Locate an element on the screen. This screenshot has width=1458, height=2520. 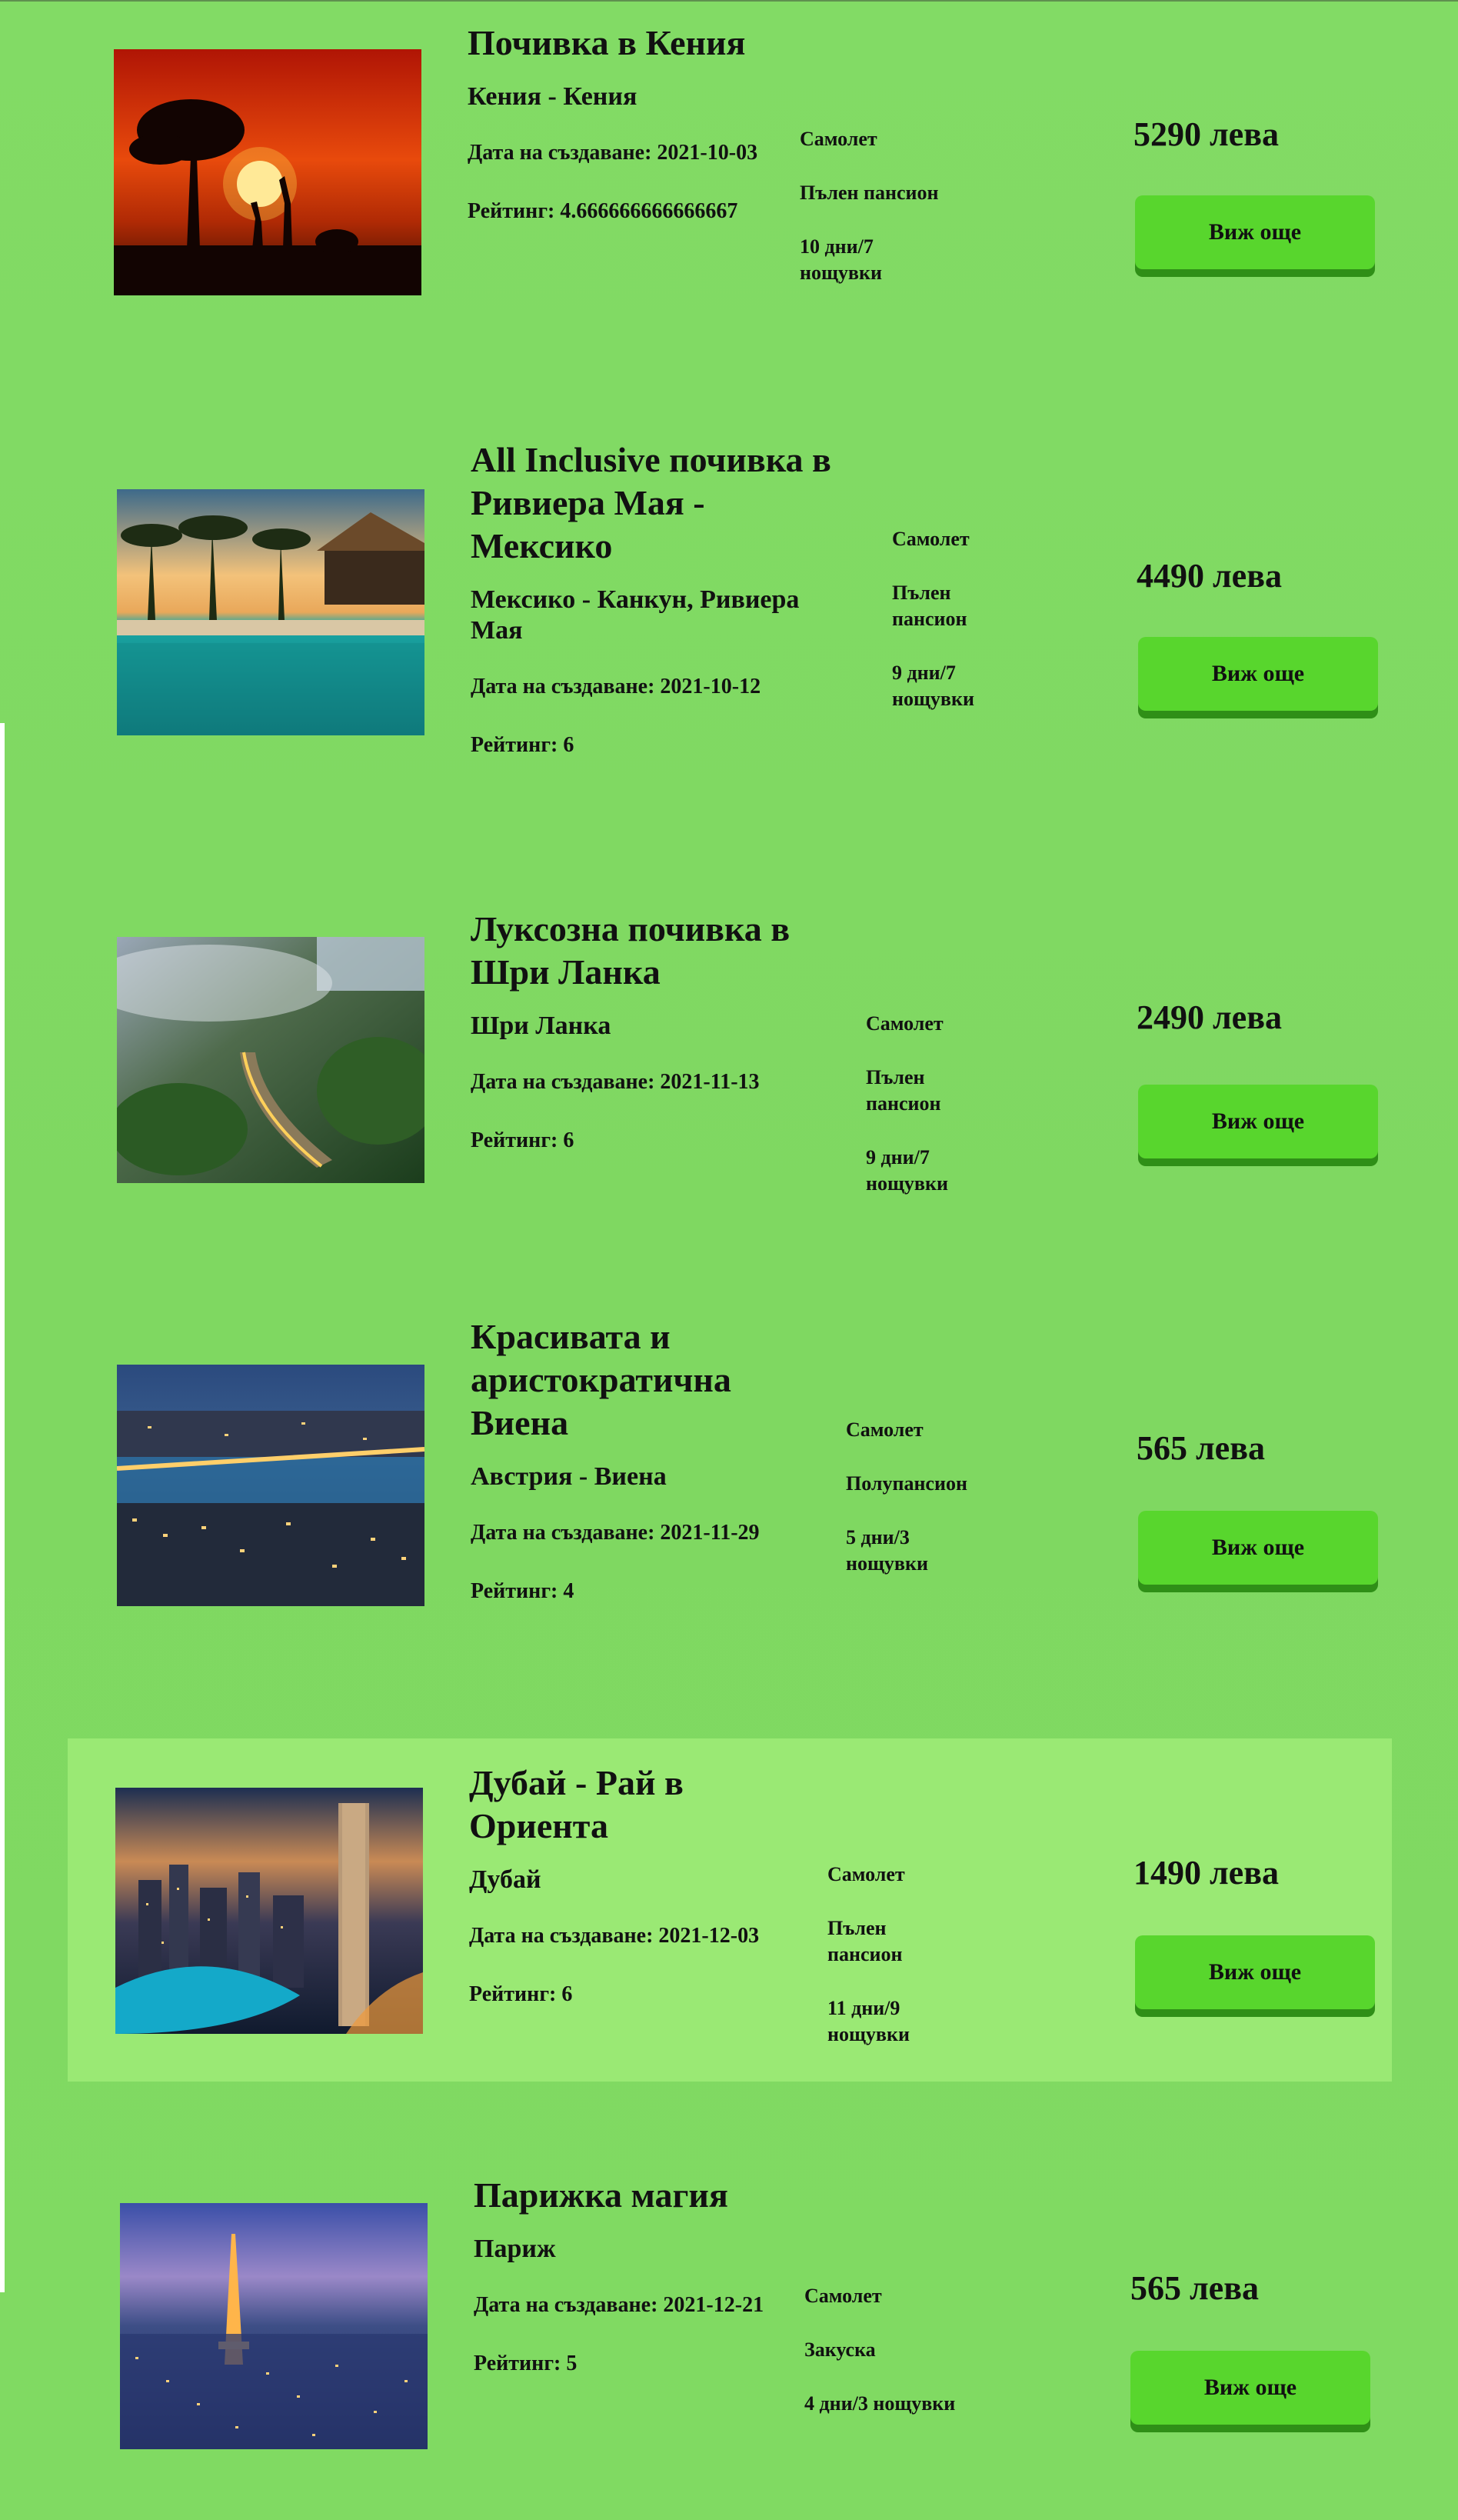
offer-price: 2490 лева is located at coordinates (1209, 1017).